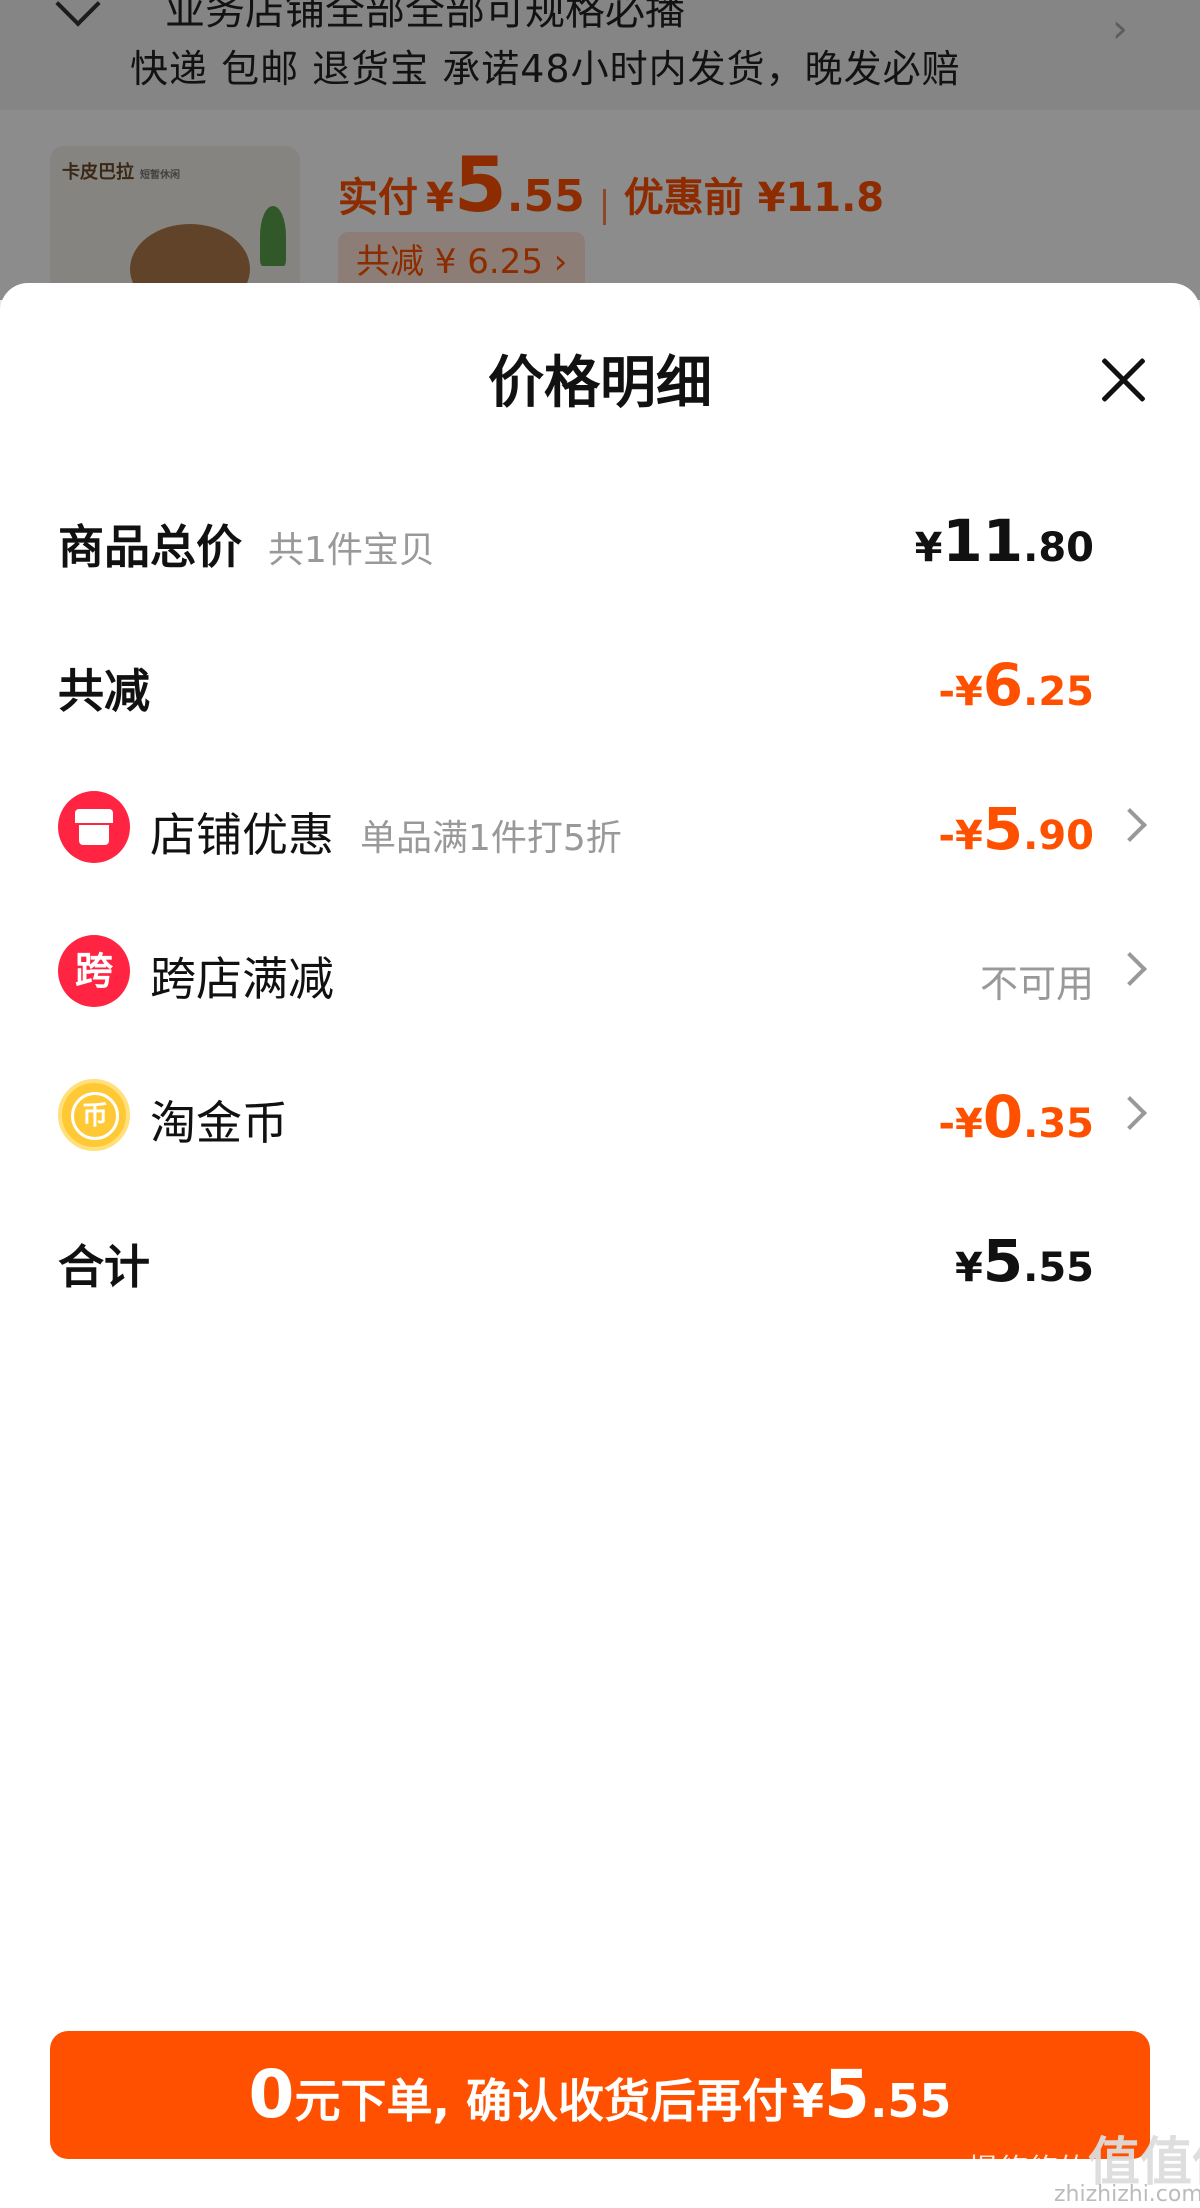  I want to click on row-label: 跨店满减, so click(242, 979).